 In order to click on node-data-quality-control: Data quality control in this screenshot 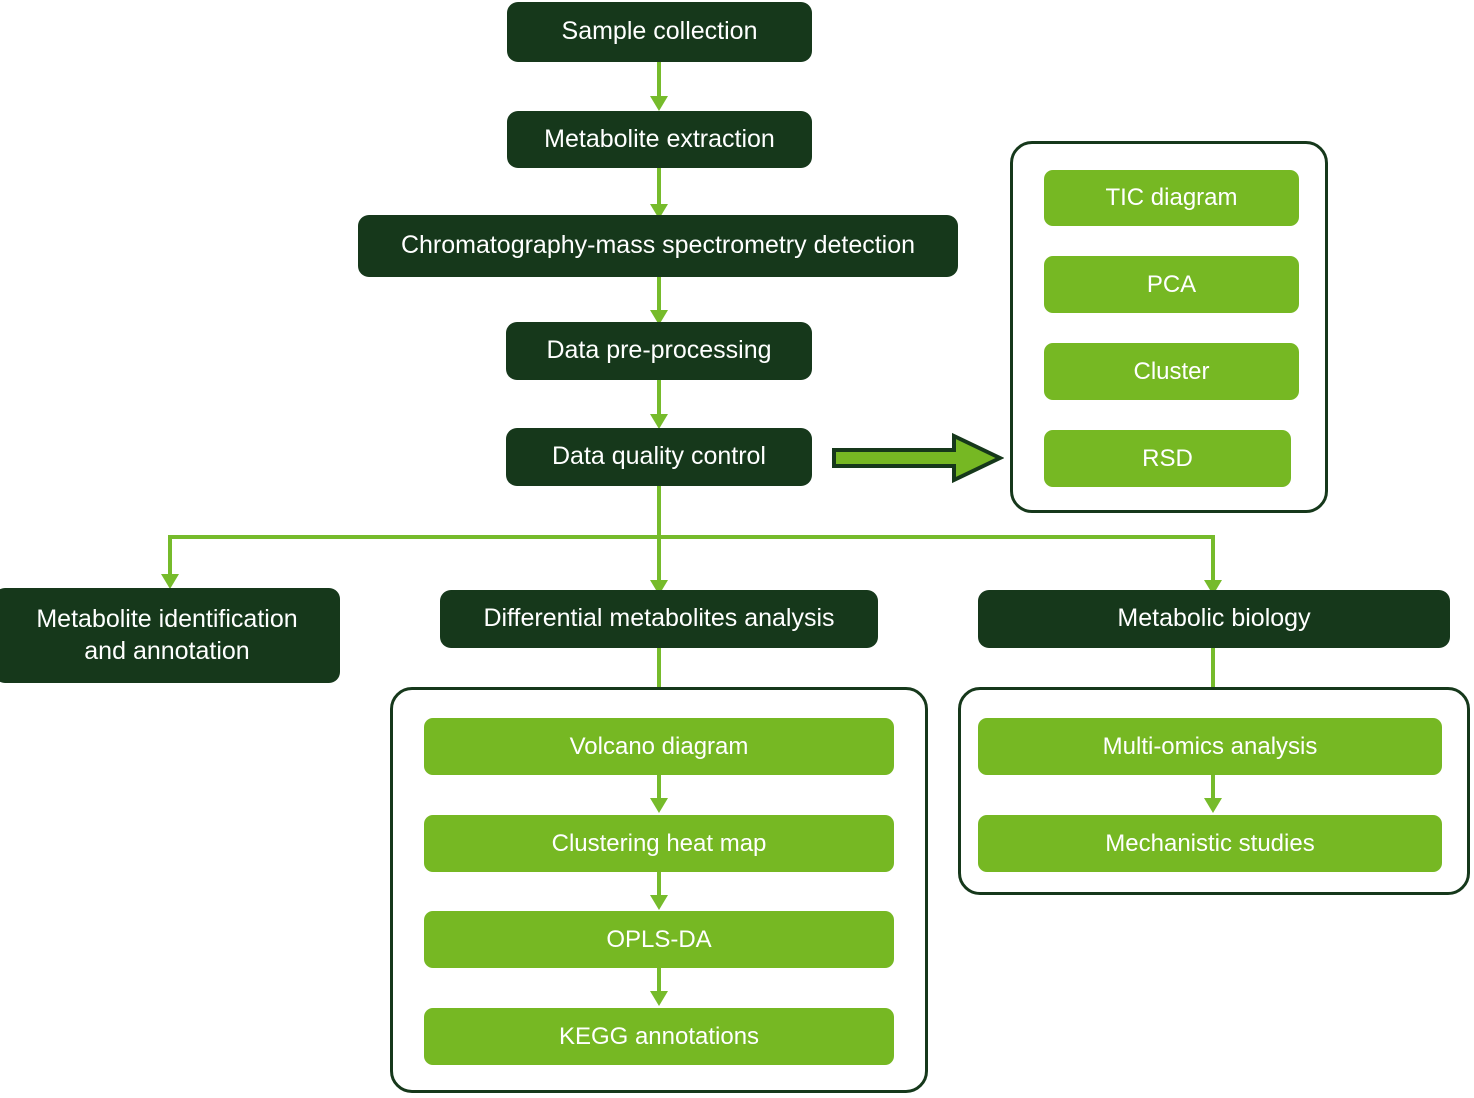, I will do `click(659, 457)`.